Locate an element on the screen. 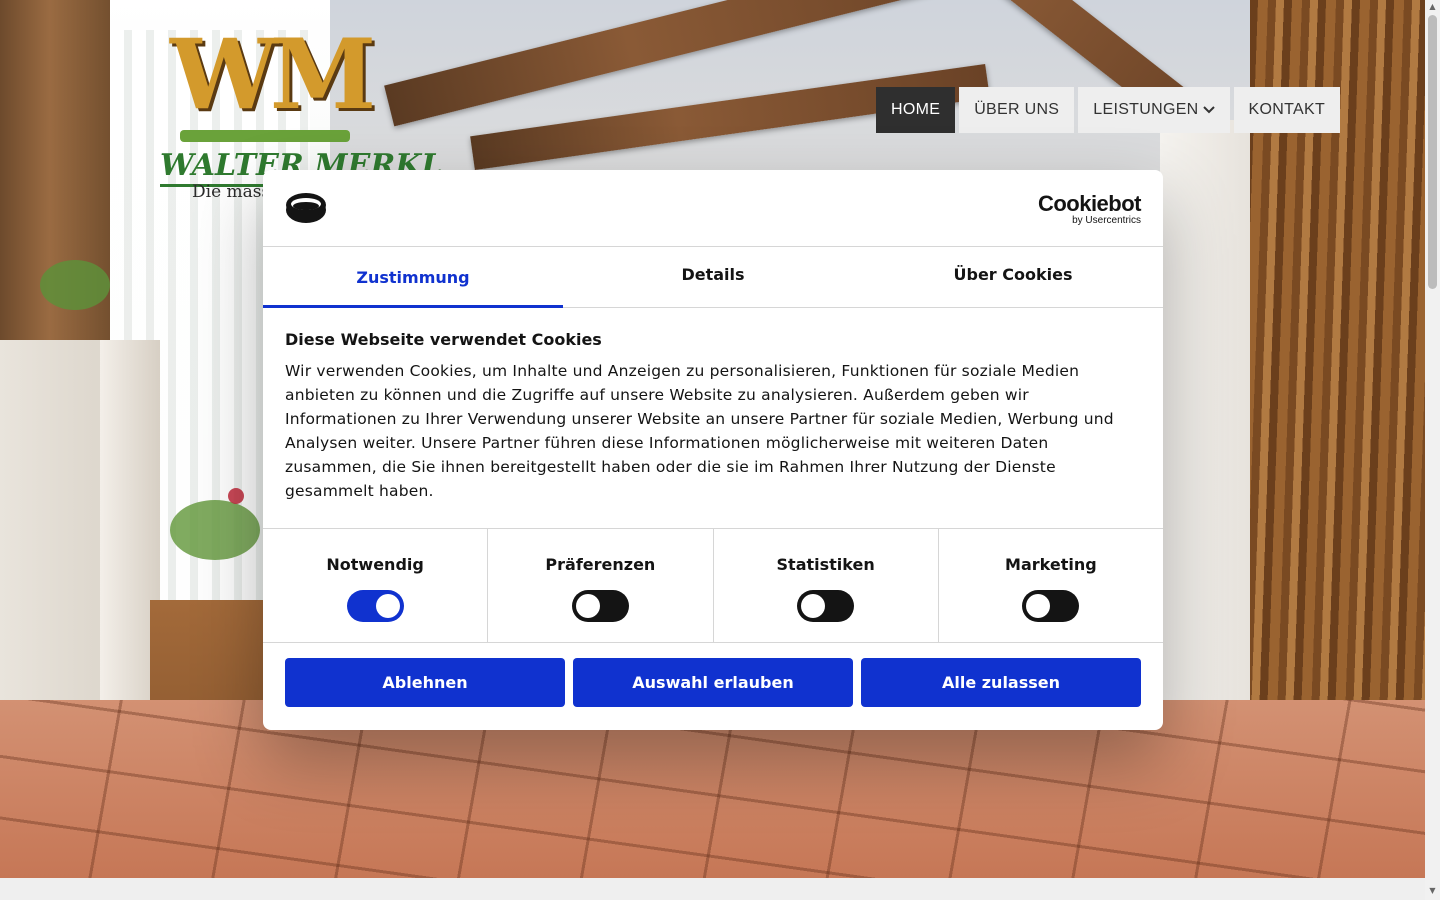 The height and width of the screenshot is (900, 1440). brand-name: Cookiebot is located at coordinates (1089, 203).